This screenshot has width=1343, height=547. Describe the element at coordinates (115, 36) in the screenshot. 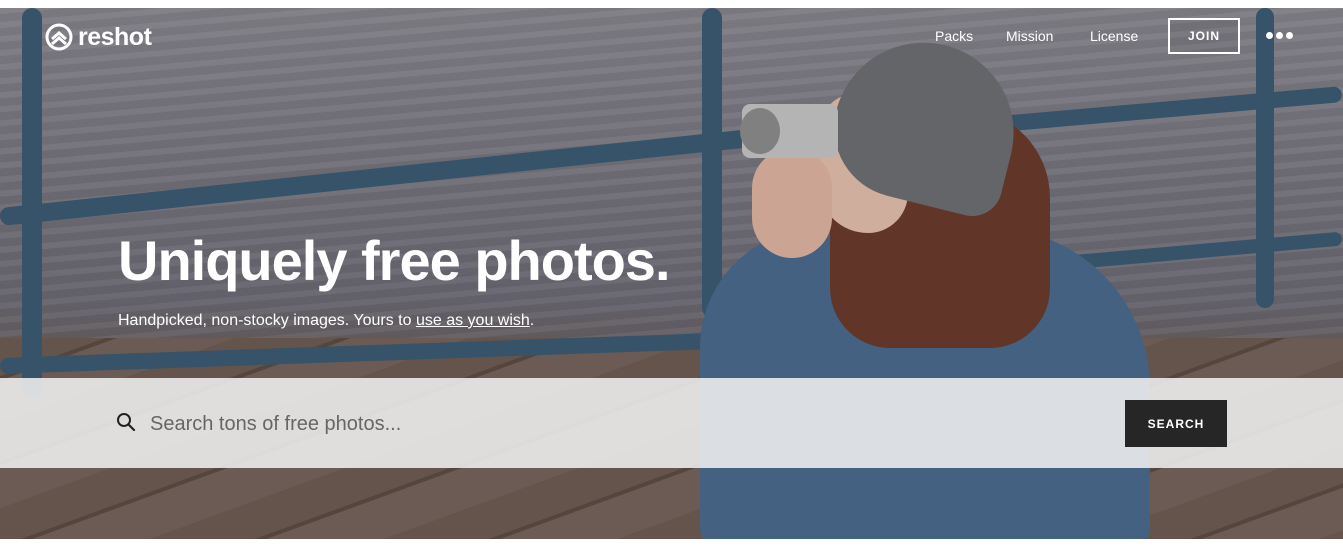

I see `brand-name: reshot` at that location.